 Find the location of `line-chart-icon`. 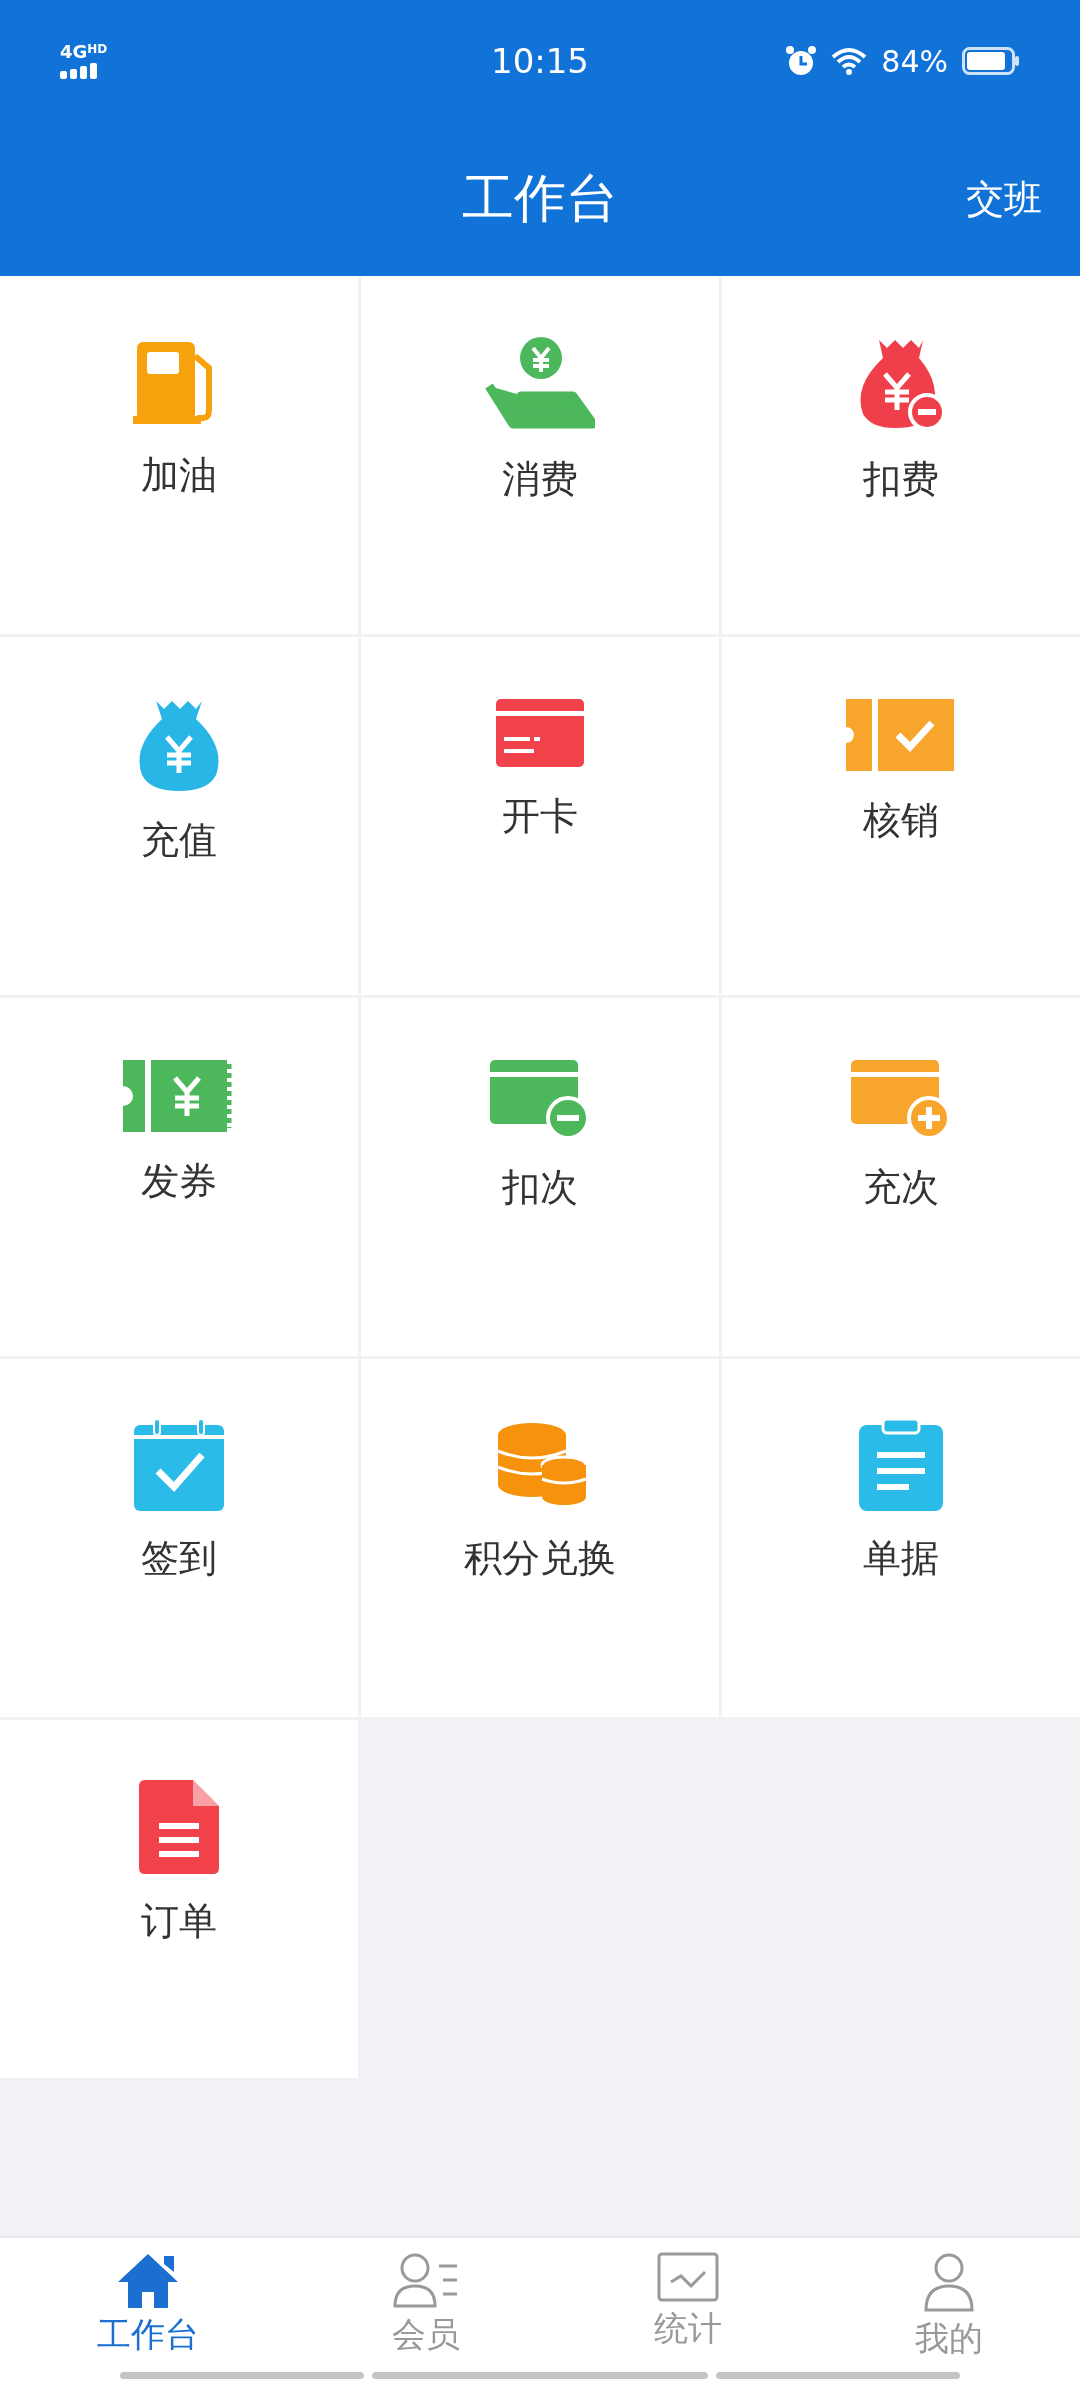

line-chart-icon is located at coordinates (687, 2277).